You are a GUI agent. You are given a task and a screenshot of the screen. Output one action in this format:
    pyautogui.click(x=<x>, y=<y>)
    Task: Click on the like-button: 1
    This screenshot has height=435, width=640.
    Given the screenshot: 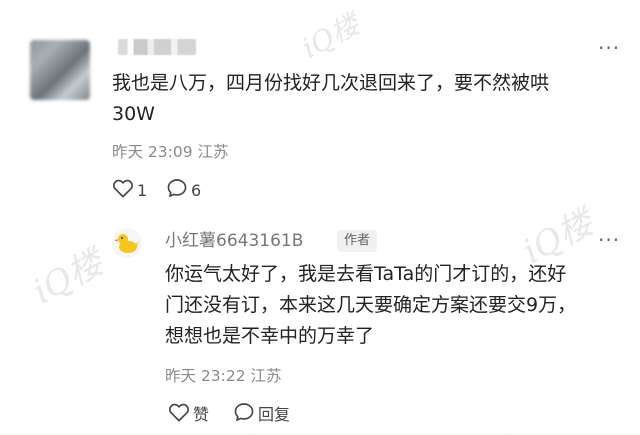 What is the action you would take?
    pyautogui.click(x=129, y=190)
    